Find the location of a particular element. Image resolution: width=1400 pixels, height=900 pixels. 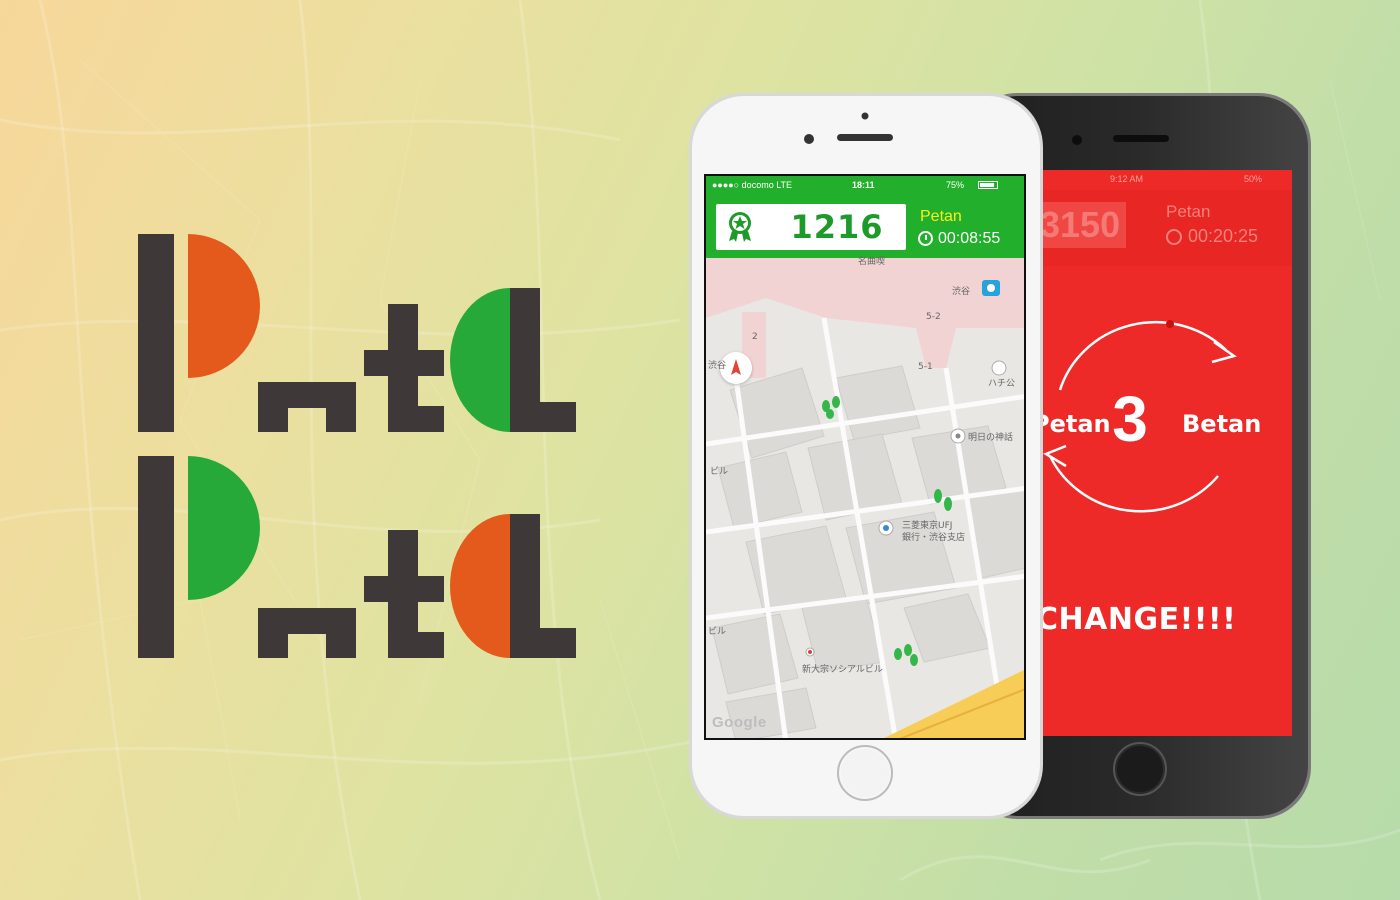

map-label-asunokami: 明日の神話 is located at coordinates (991, 438).